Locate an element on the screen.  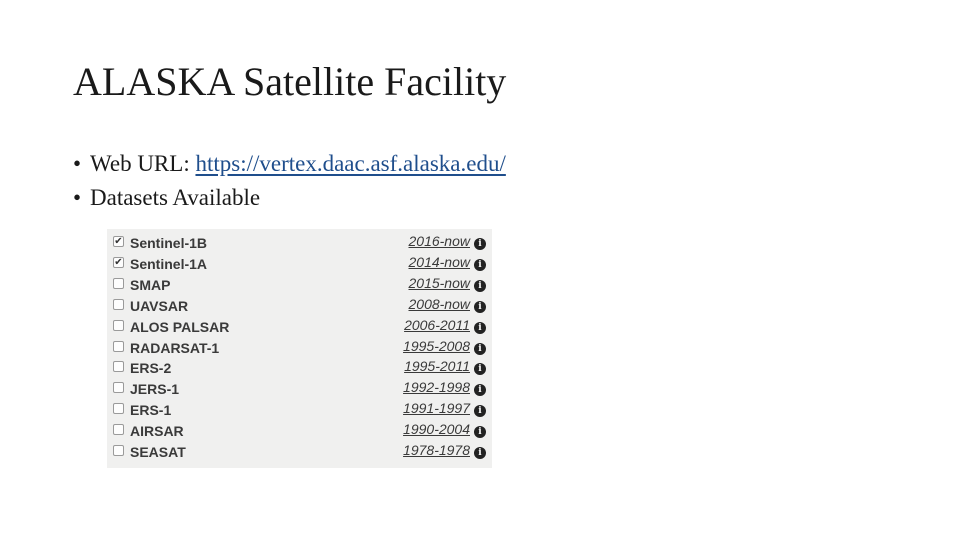
dataset-name: AIRSAR is located at coordinates (157, 431).